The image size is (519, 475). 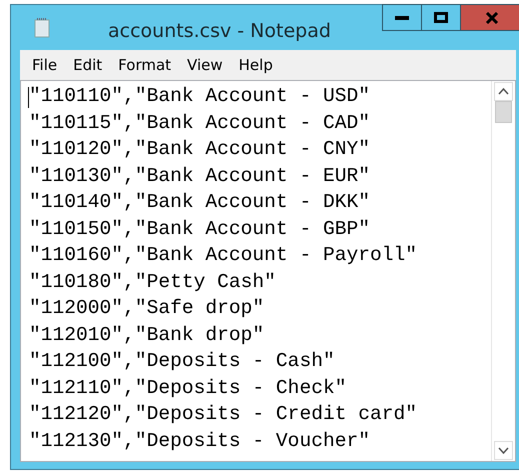 What do you see at coordinates (146, 308) in the screenshot?
I see `text-line: "112000","Safe drop"` at bounding box center [146, 308].